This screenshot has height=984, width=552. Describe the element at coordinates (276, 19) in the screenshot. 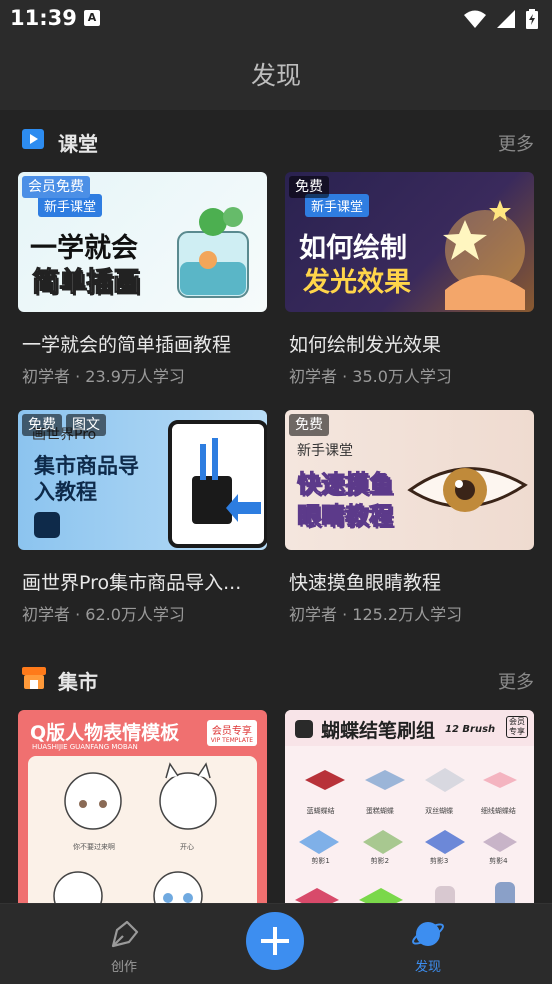

I see `status-bar: 11:39 A` at that location.